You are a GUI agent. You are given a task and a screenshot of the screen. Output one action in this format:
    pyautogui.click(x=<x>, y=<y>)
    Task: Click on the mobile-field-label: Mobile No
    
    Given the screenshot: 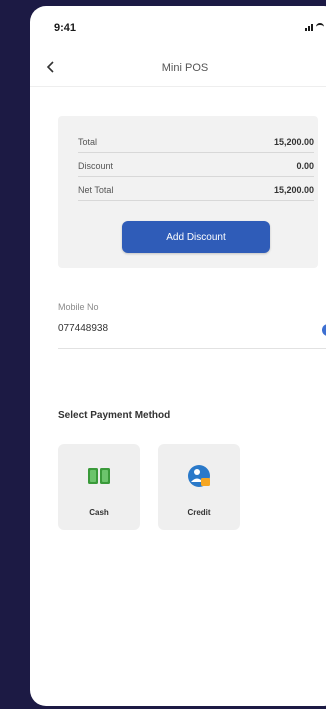 What is the action you would take?
    pyautogui.click(x=78, y=307)
    